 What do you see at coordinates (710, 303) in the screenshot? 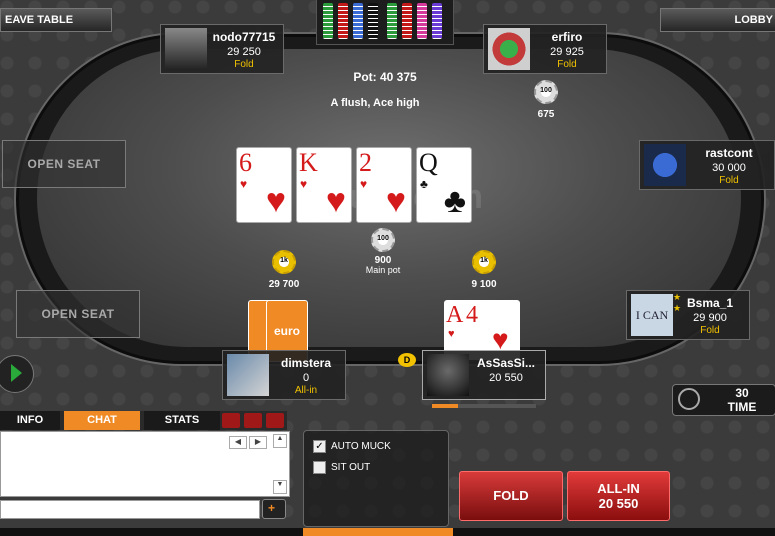
I see `player-name: Bsma_1` at bounding box center [710, 303].